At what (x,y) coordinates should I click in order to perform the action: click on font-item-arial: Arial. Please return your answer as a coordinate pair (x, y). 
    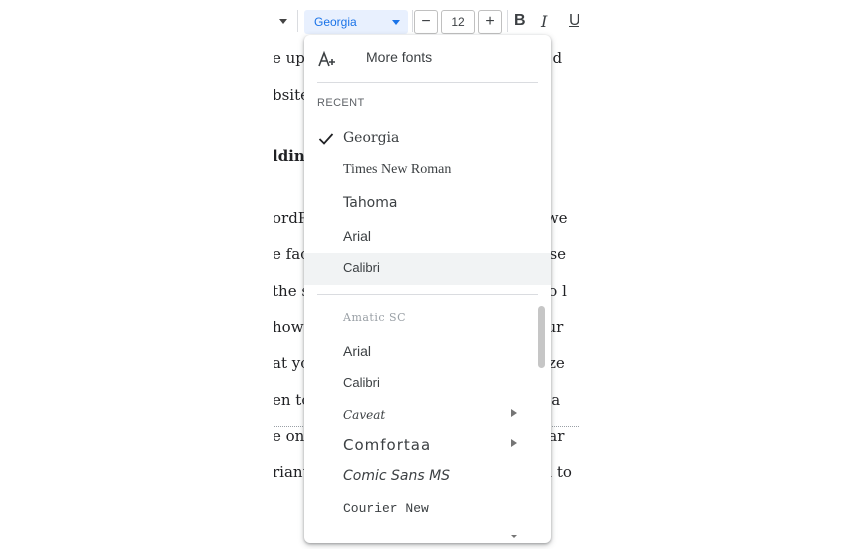
    Looking at the image, I should click on (427, 352).